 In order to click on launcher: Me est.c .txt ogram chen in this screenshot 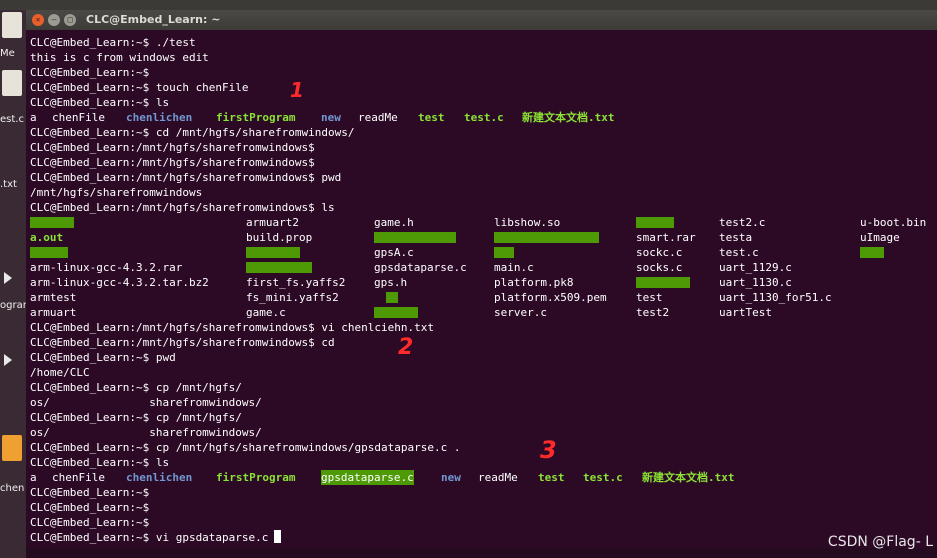, I will do `click(13, 284)`.